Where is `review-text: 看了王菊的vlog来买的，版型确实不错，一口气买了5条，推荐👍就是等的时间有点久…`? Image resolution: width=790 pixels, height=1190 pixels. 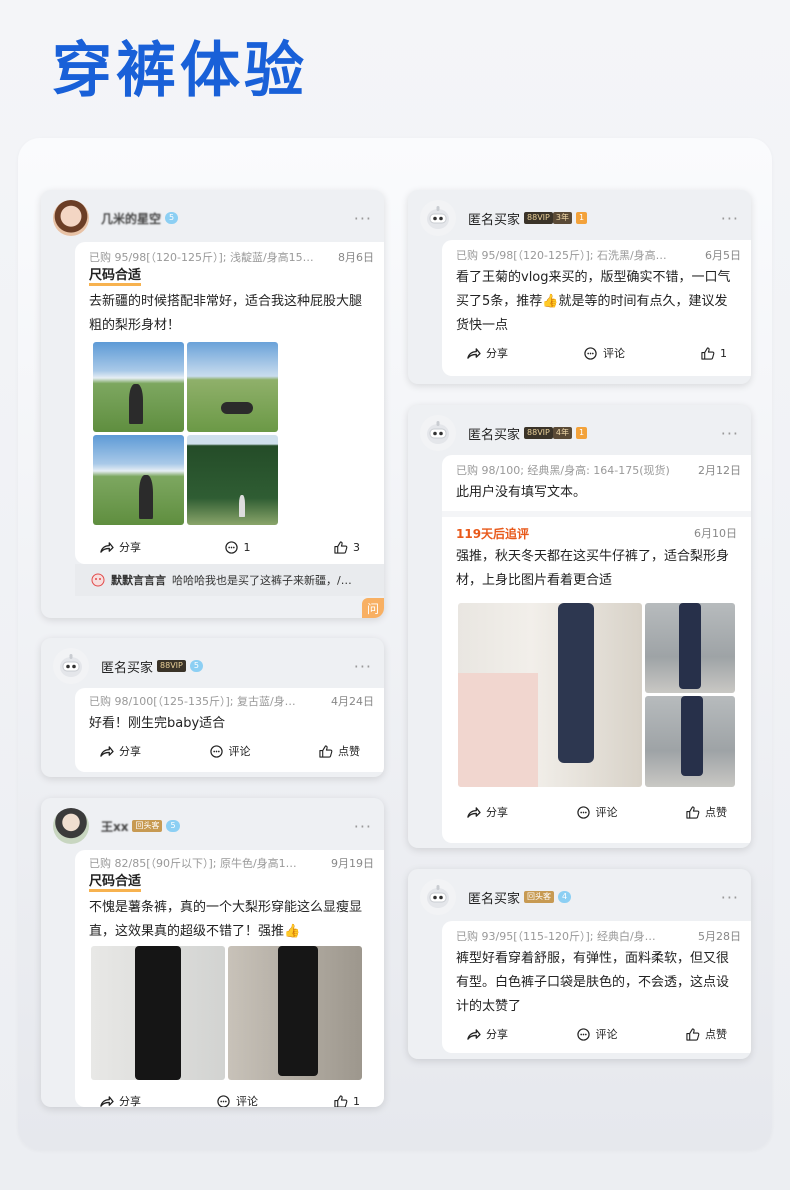
review-text: 看了王菊的vlog来买的，版型确实不错，一口气买了5条，推荐👍就是等的时间有点久… is located at coordinates (593, 301).